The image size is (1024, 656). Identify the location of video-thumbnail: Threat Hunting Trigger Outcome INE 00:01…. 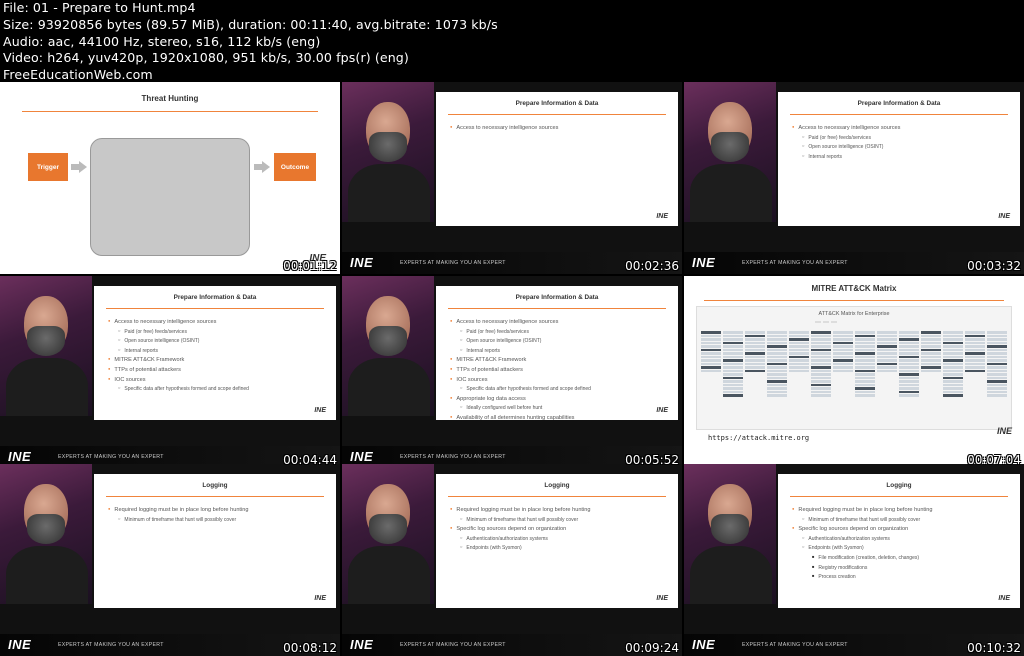
(170, 178).